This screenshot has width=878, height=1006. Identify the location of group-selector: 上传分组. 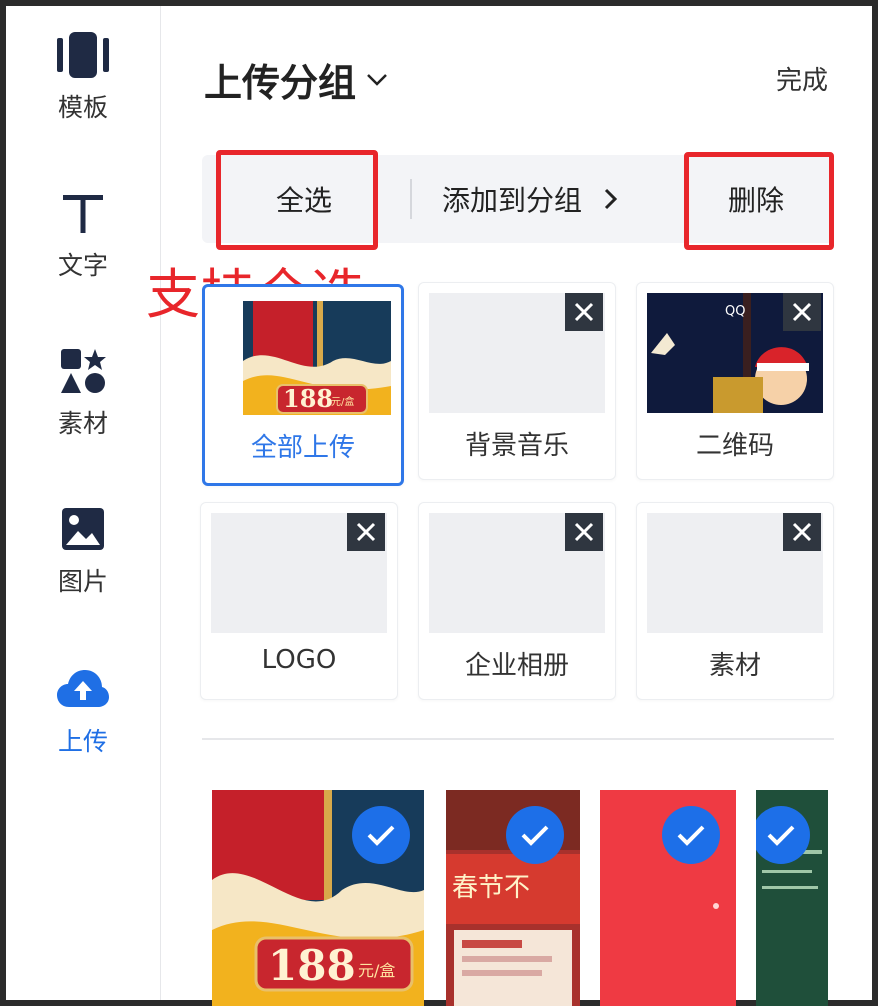
(296, 79).